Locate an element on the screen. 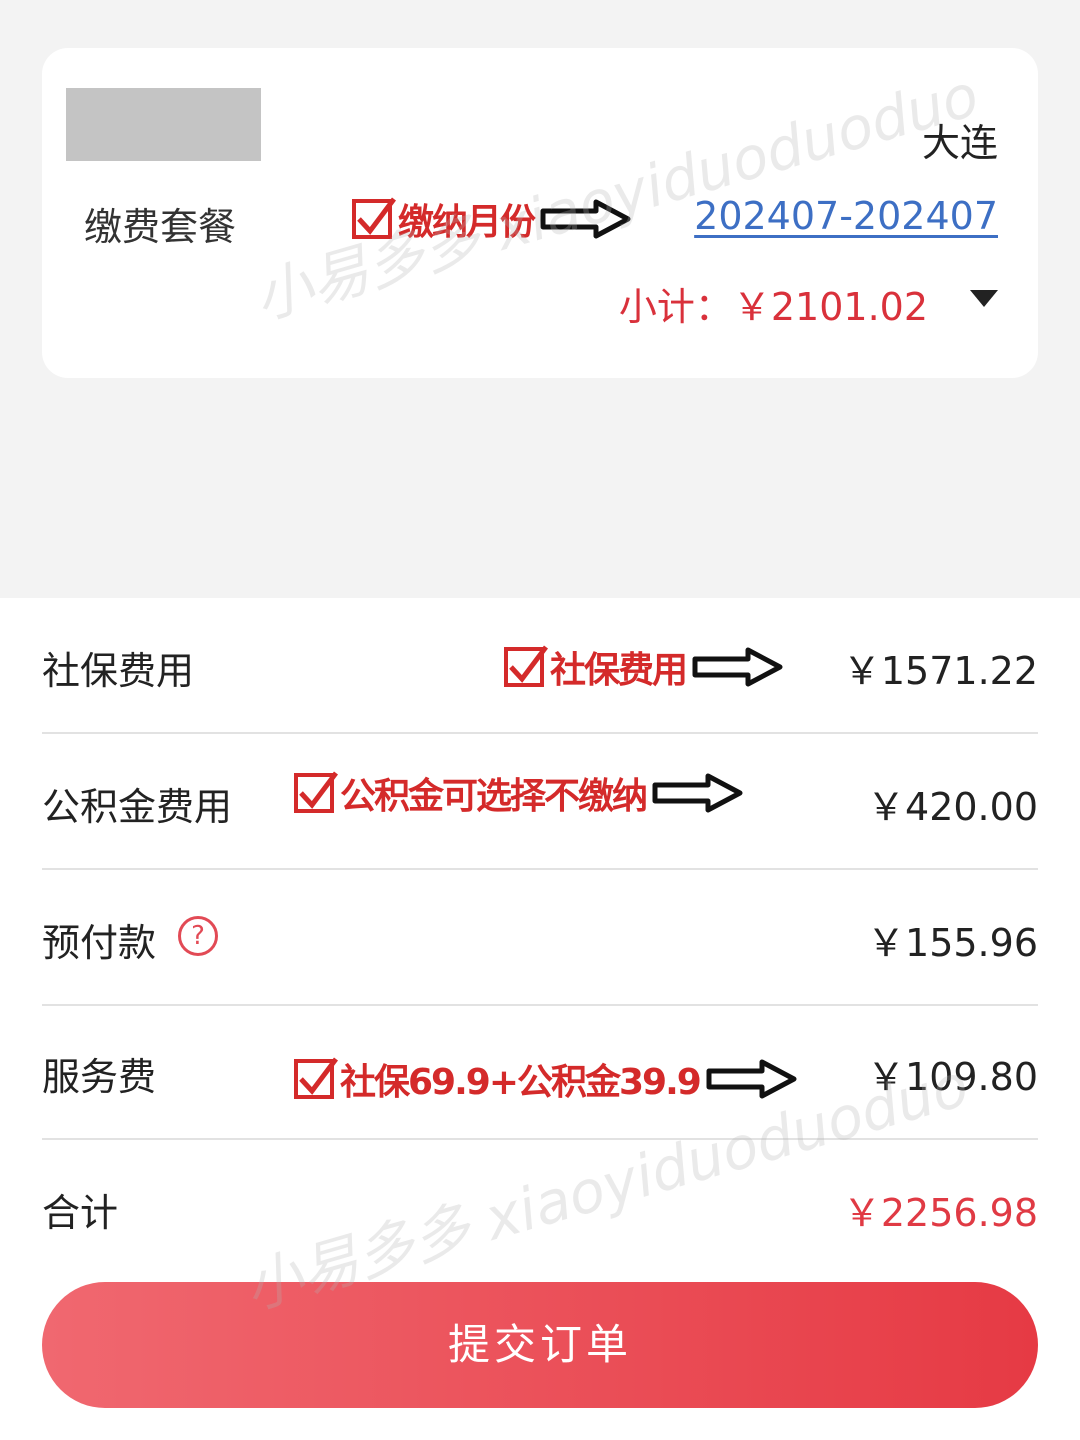 Image resolution: width=1080 pixels, height=1440 pixels. row-value: ￥420.00 is located at coordinates (952, 807).